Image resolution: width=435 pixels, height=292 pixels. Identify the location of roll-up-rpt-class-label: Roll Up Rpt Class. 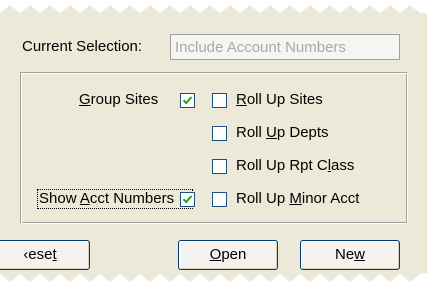
(295, 165).